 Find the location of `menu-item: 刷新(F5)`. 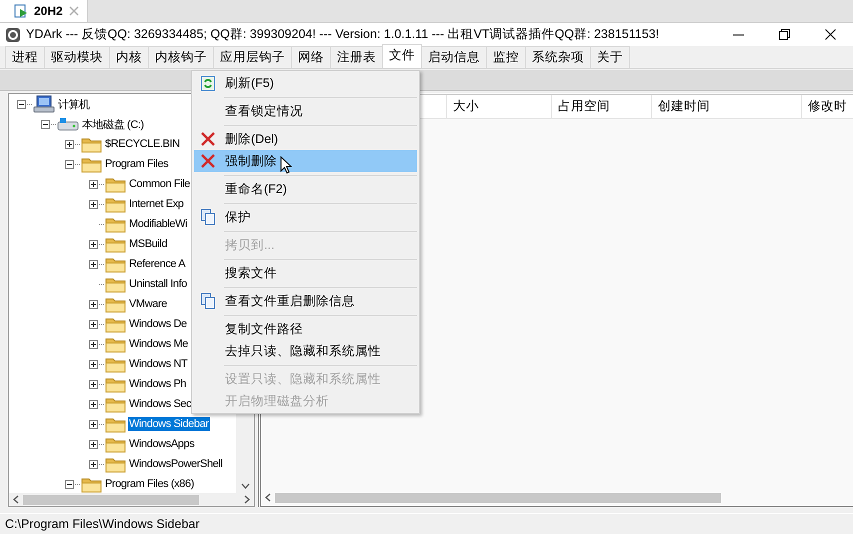

menu-item: 刷新(F5) is located at coordinates (305, 83).